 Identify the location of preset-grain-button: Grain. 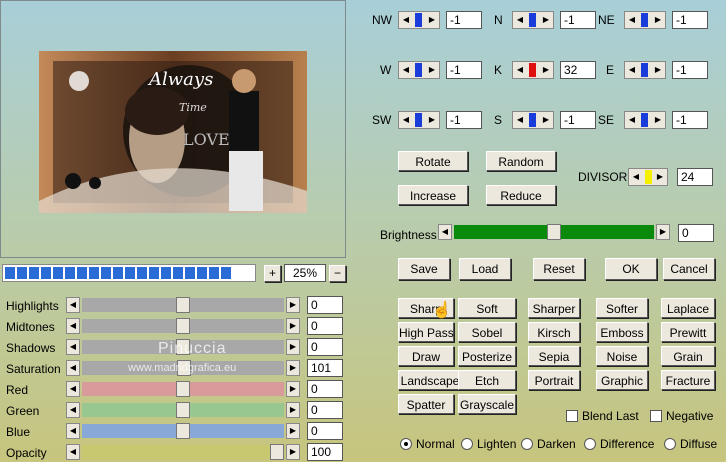
(688, 356).